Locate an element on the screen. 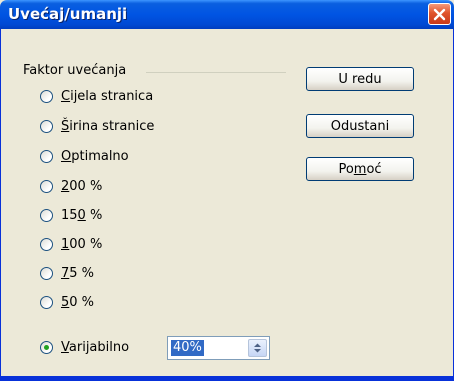 The width and height of the screenshot is (454, 381). variable-zoom-spinbox: 40% is located at coordinates (218, 348).